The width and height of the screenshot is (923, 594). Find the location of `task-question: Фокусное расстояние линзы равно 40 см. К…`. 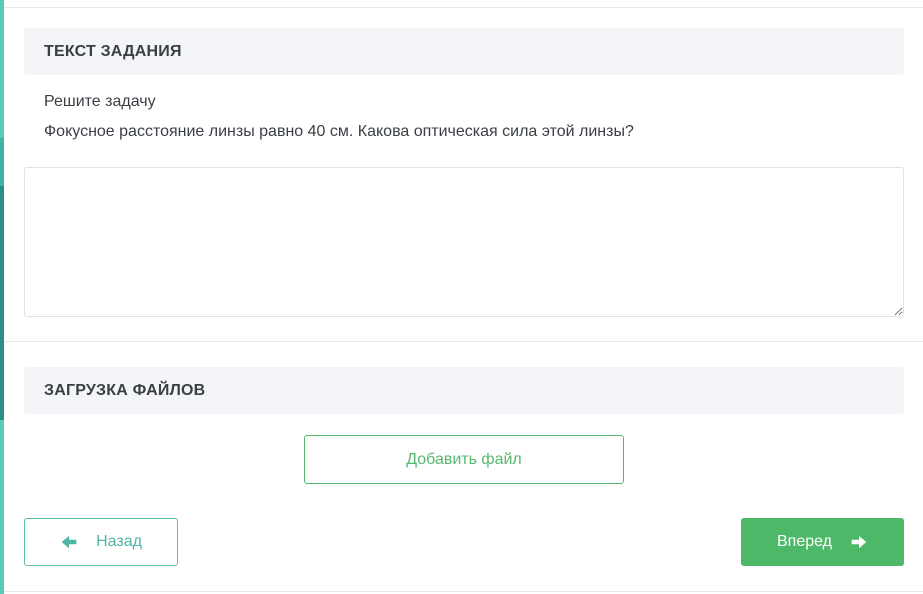

task-question: Фокусное расстояние линзы равно 40 см. К… is located at coordinates (339, 131).